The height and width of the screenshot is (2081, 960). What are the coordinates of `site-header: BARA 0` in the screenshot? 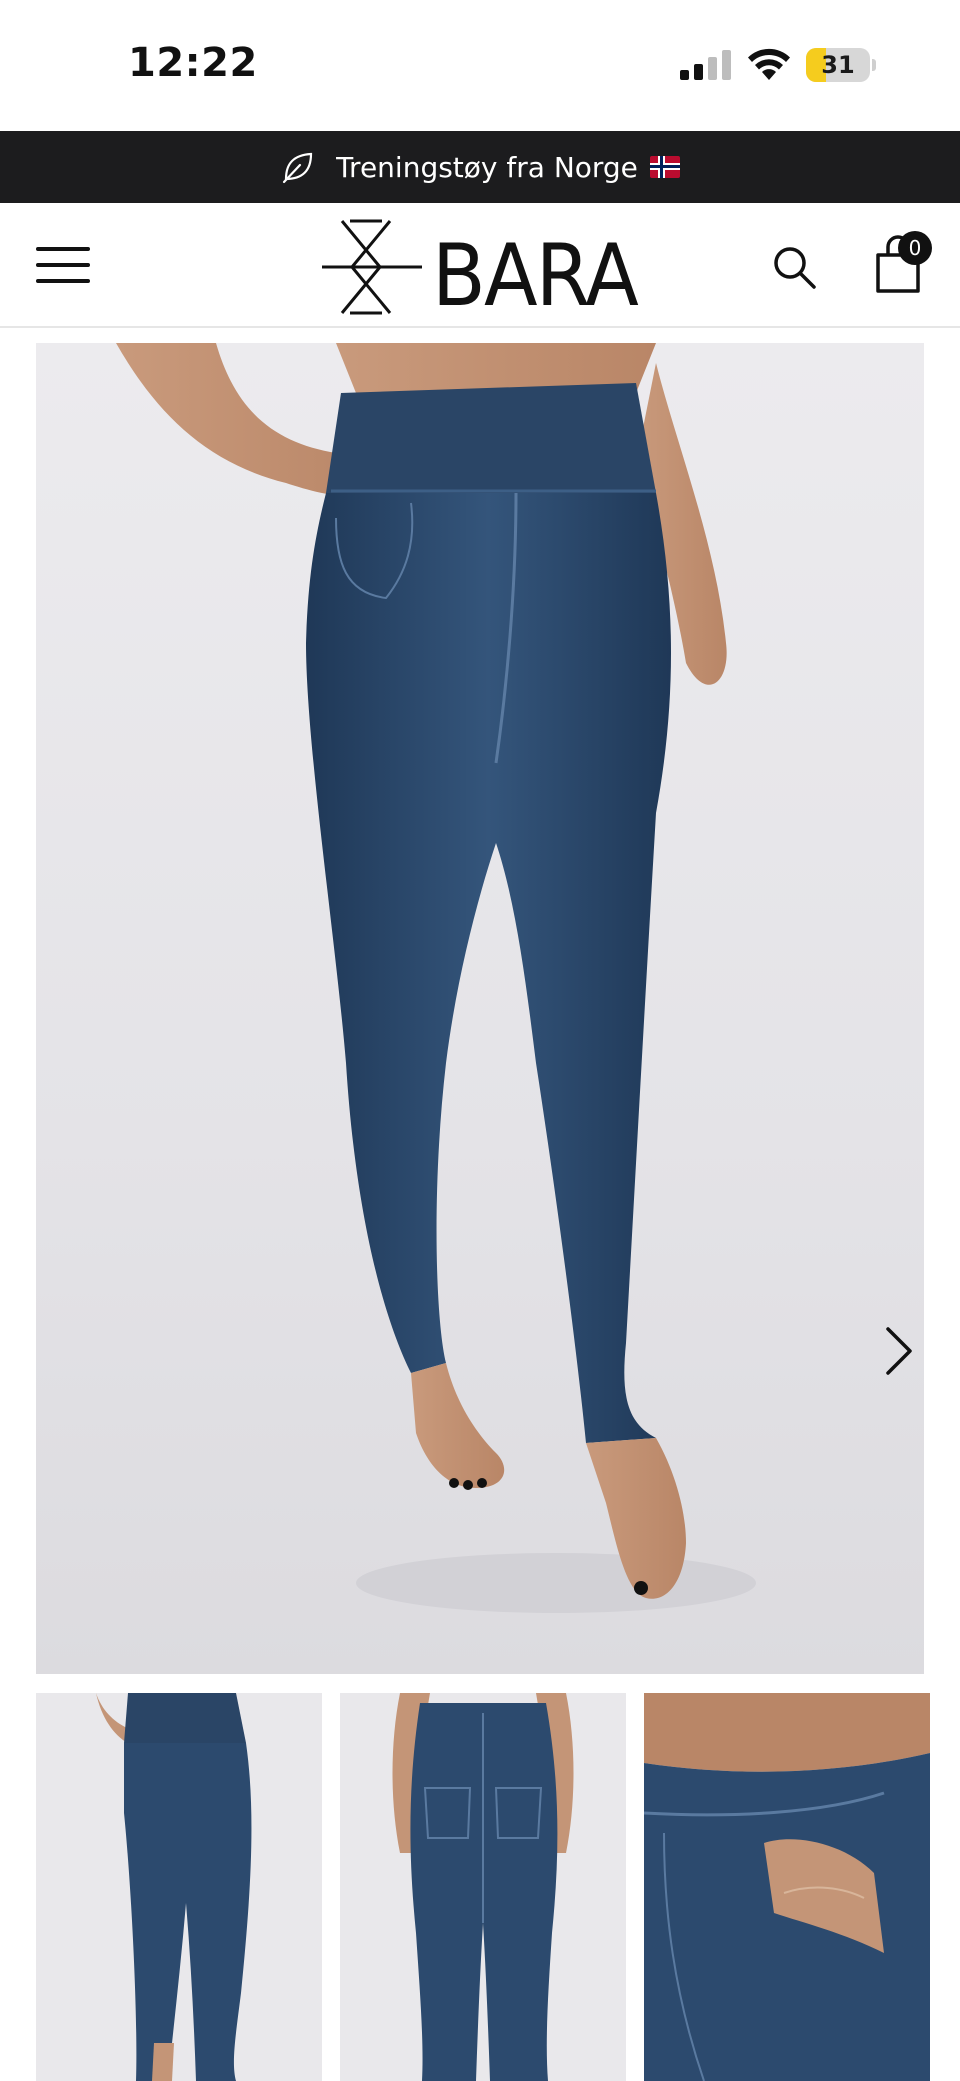 It's located at (480, 265).